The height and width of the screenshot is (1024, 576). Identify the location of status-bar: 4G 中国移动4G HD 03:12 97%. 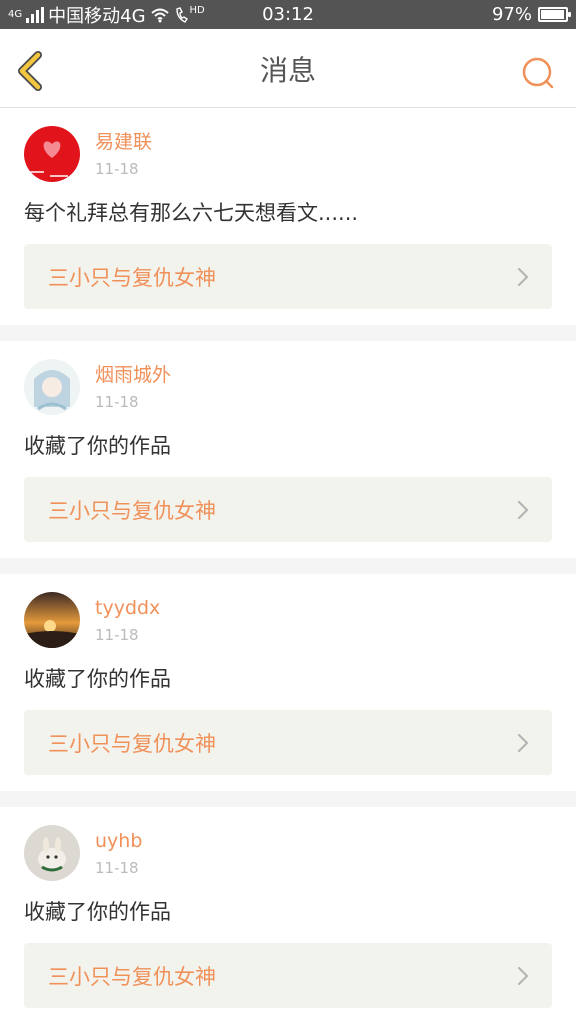
(288, 14).